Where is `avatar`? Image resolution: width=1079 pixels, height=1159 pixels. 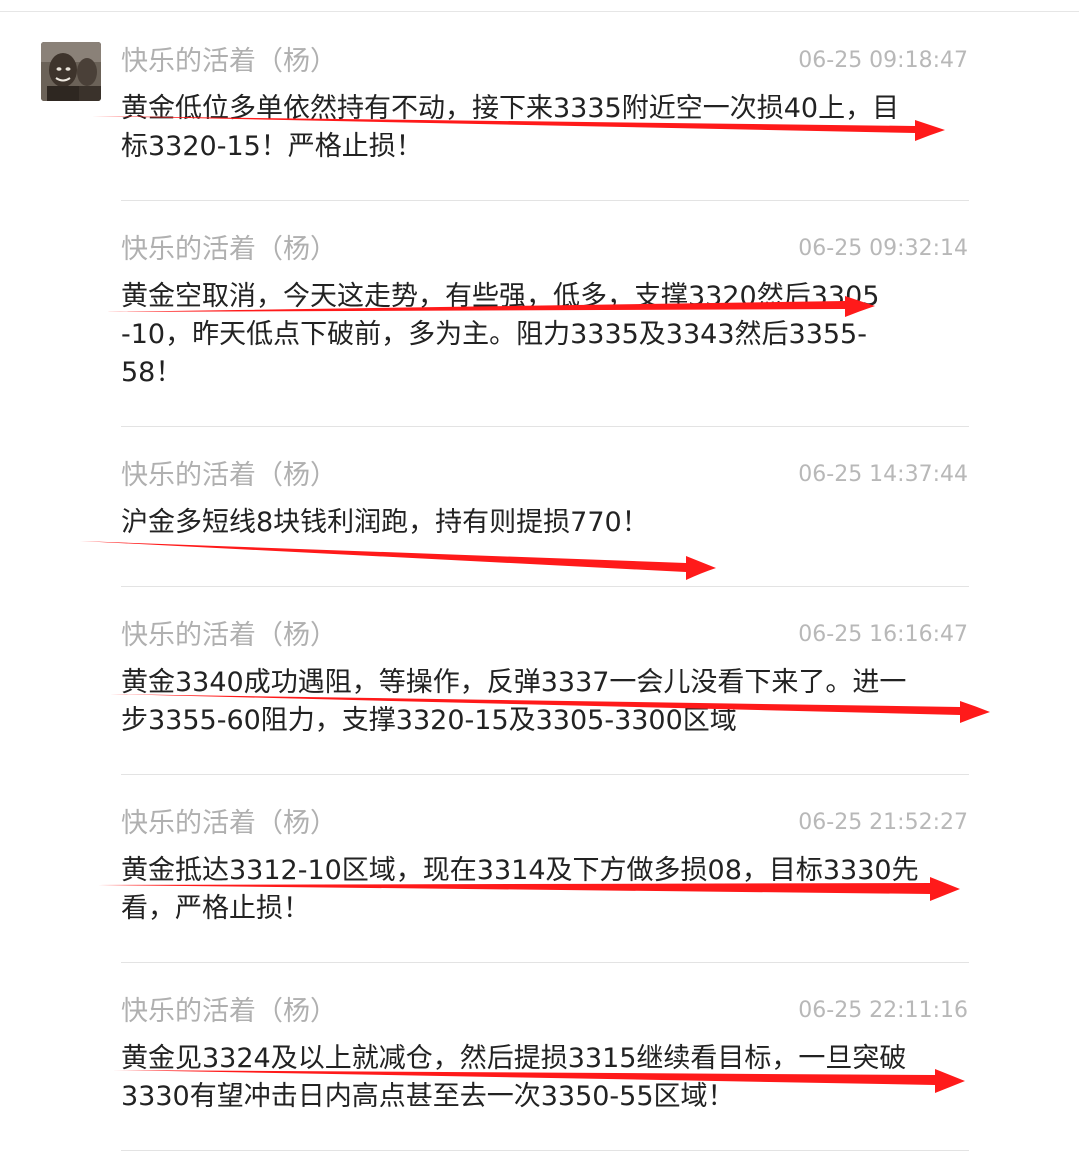 avatar is located at coordinates (71, 71).